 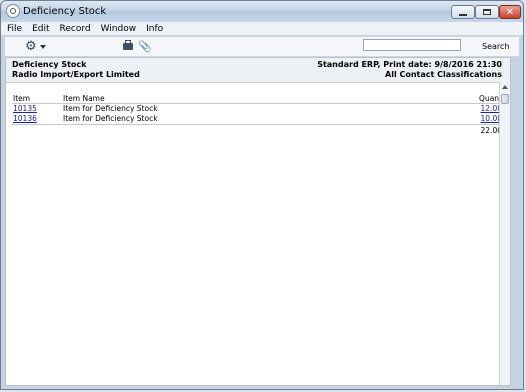 What do you see at coordinates (145, 46) in the screenshot?
I see `paperclip-icon: 📎` at bounding box center [145, 46].